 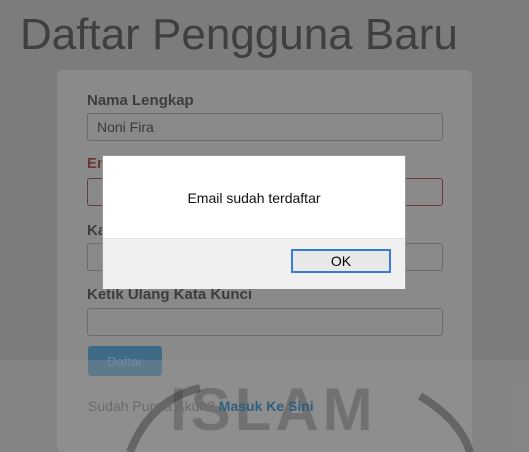 I want to click on ok-button: OK, so click(x=341, y=261).